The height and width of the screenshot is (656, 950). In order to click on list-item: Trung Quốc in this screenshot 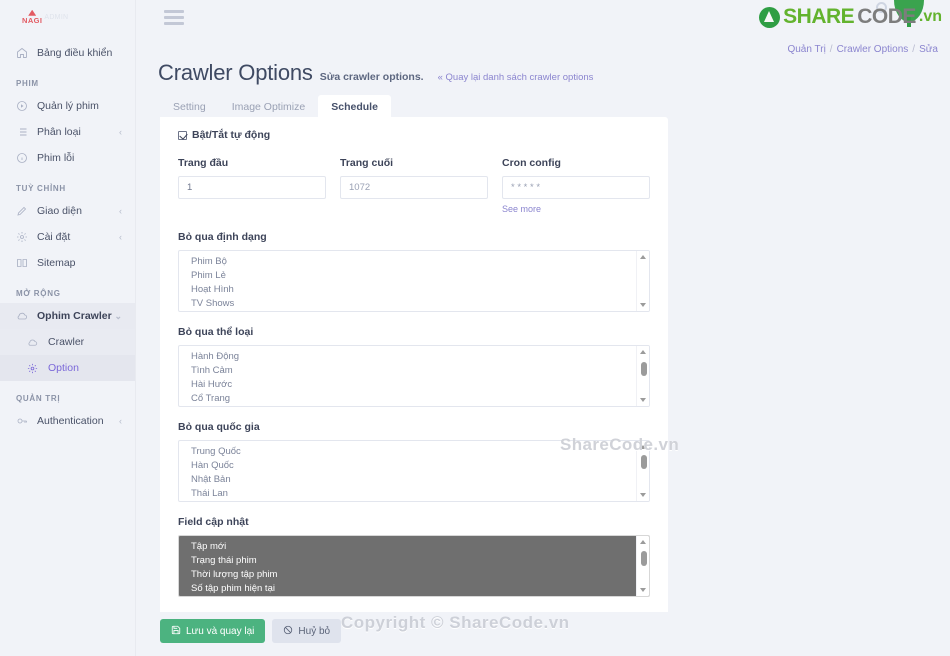, I will do `click(414, 452)`.